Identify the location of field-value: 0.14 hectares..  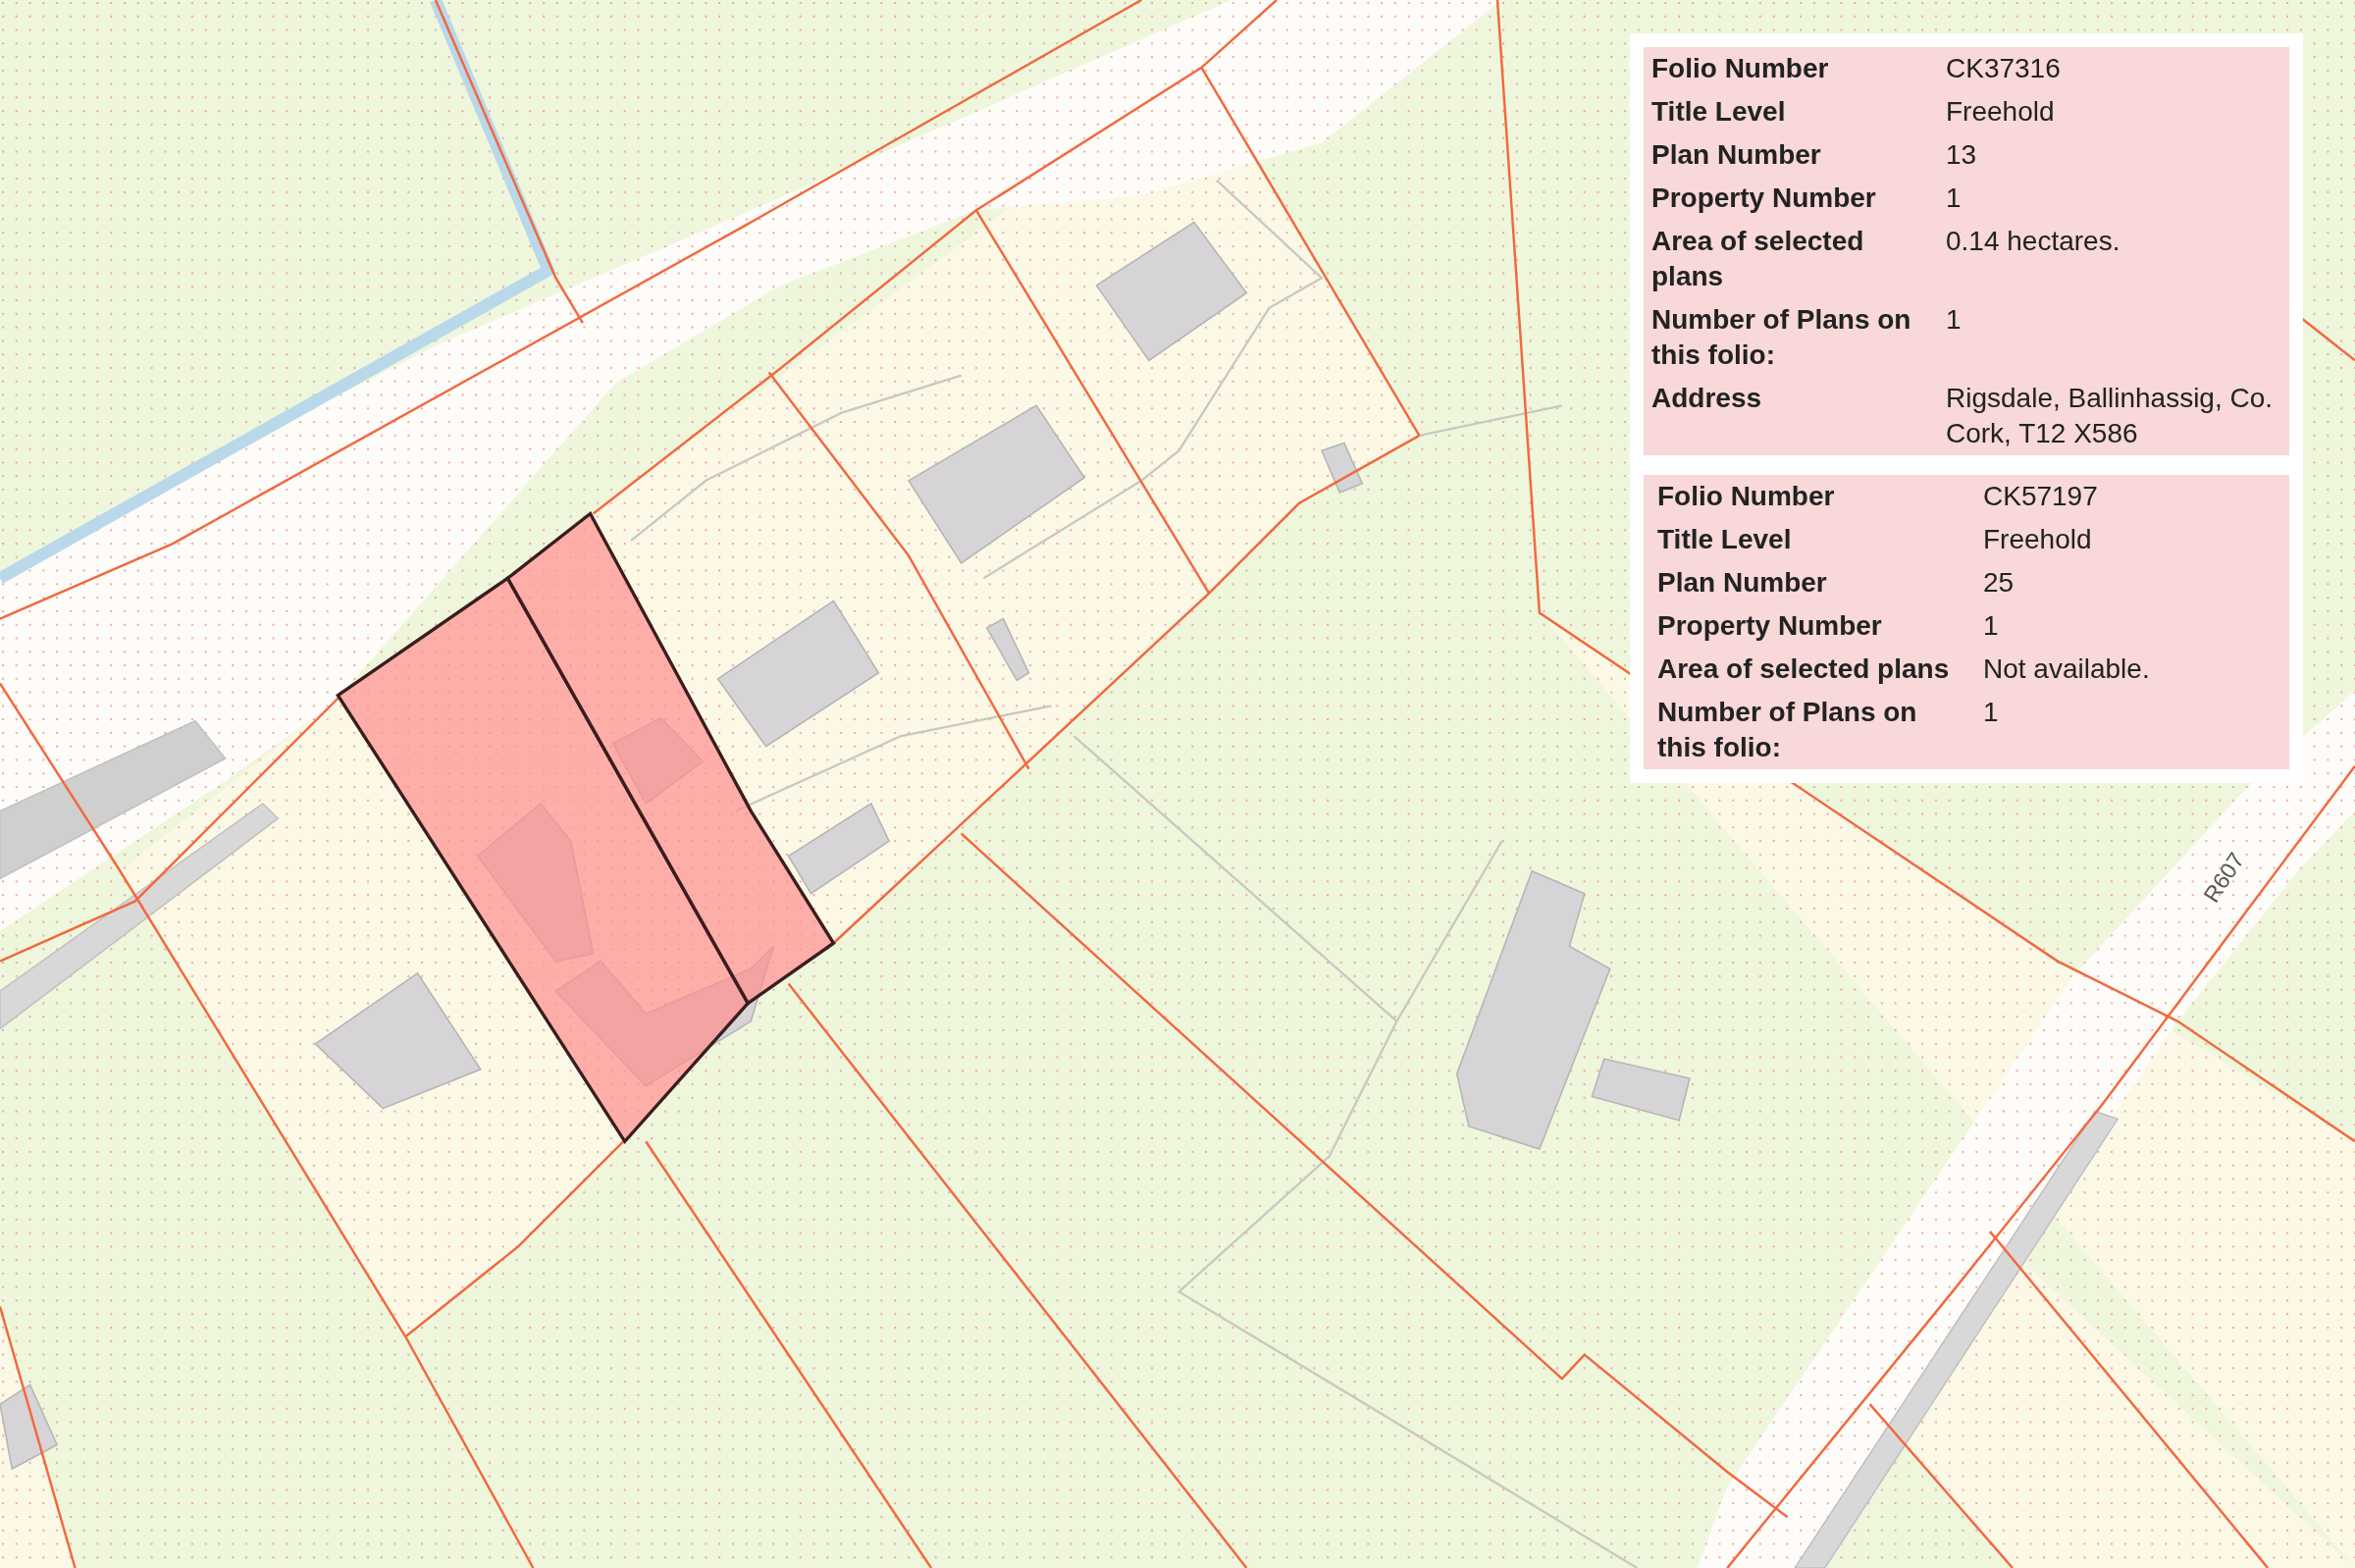
(2033, 241).